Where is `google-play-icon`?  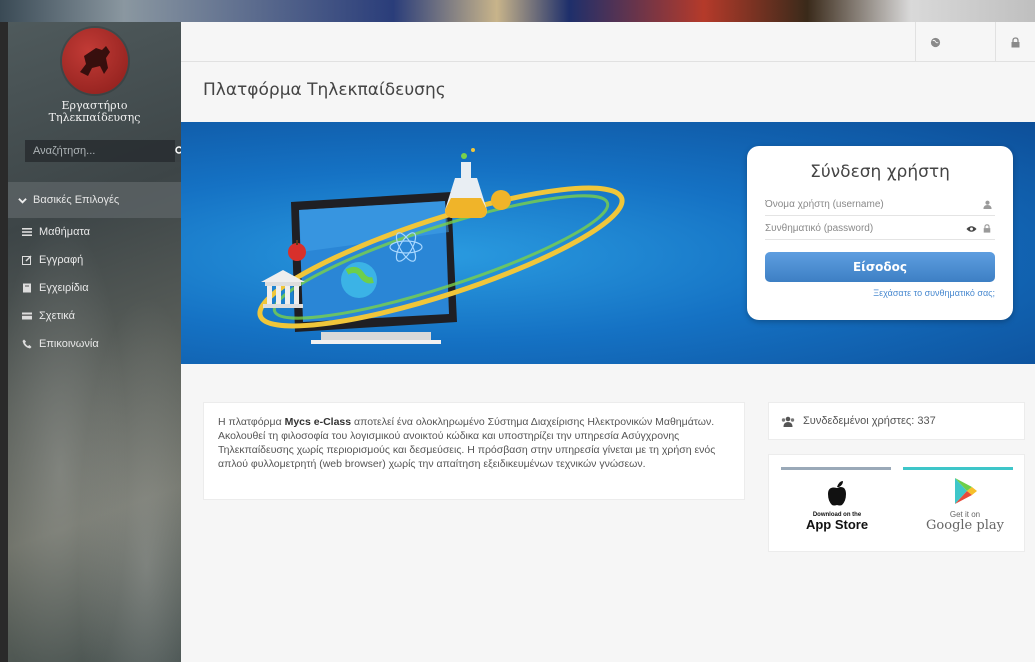 google-play-icon is located at coordinates (966, 491).